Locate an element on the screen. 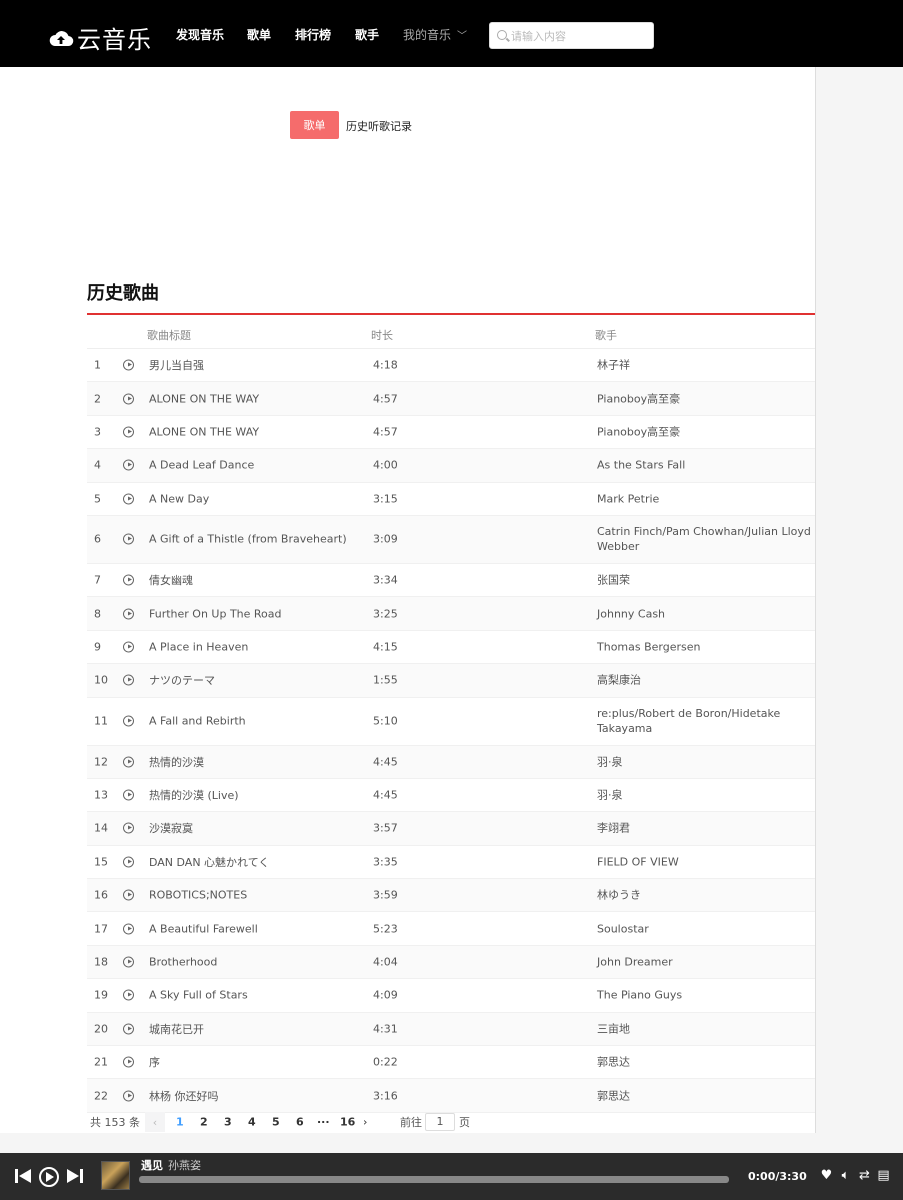  table-row: 19 A Sky Full of Stars 4:09 The Piano Guys is located at coordinates (451, 996).